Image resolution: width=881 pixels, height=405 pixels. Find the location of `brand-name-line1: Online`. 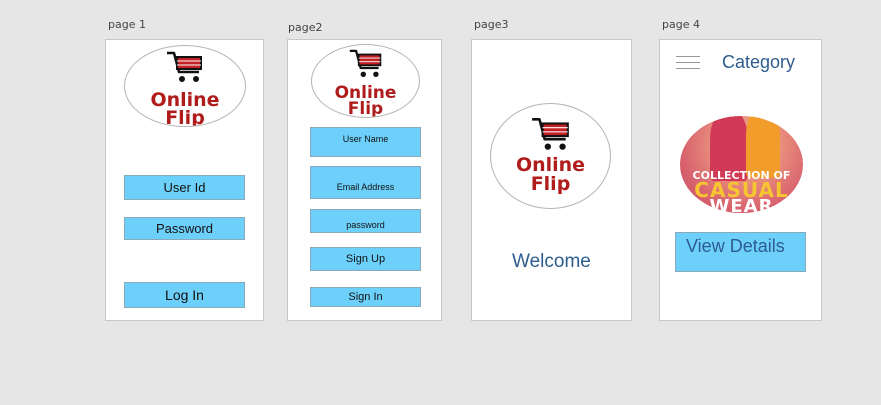

brand-name-line1: Online is located at coordinates (550, 165).